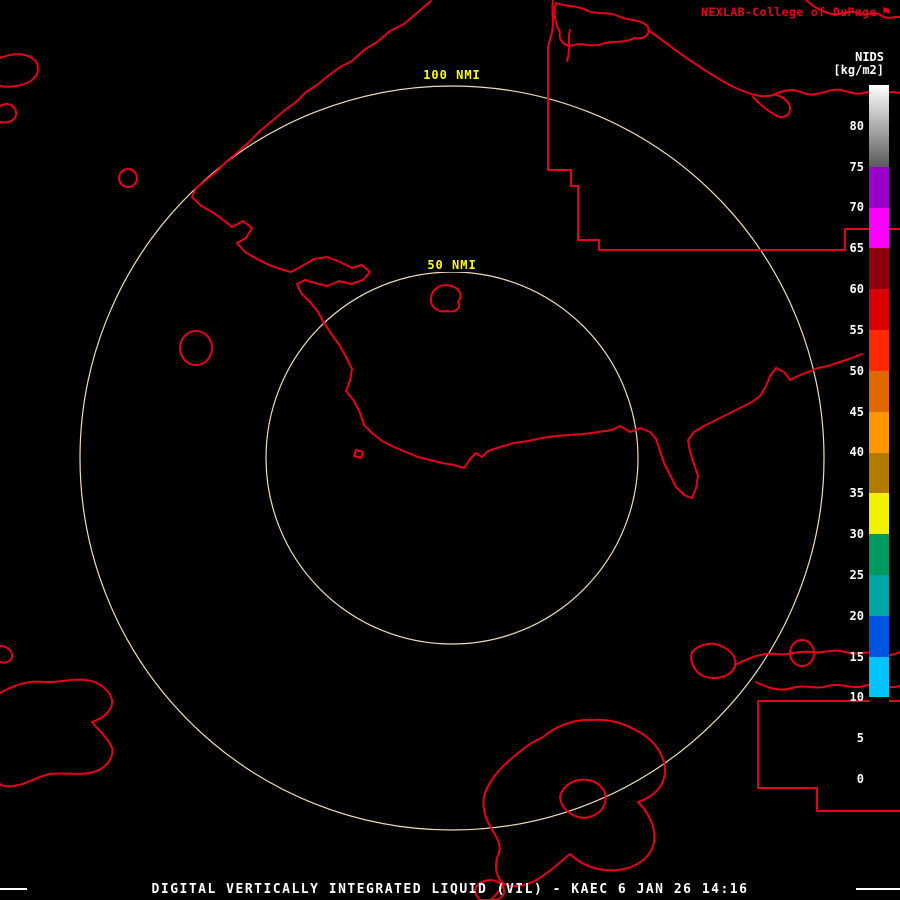  What do you see at coordinates (860, 738) in the screenshot?
I see `colorbar-tick-5: 5` at bounding box center [860, 738].